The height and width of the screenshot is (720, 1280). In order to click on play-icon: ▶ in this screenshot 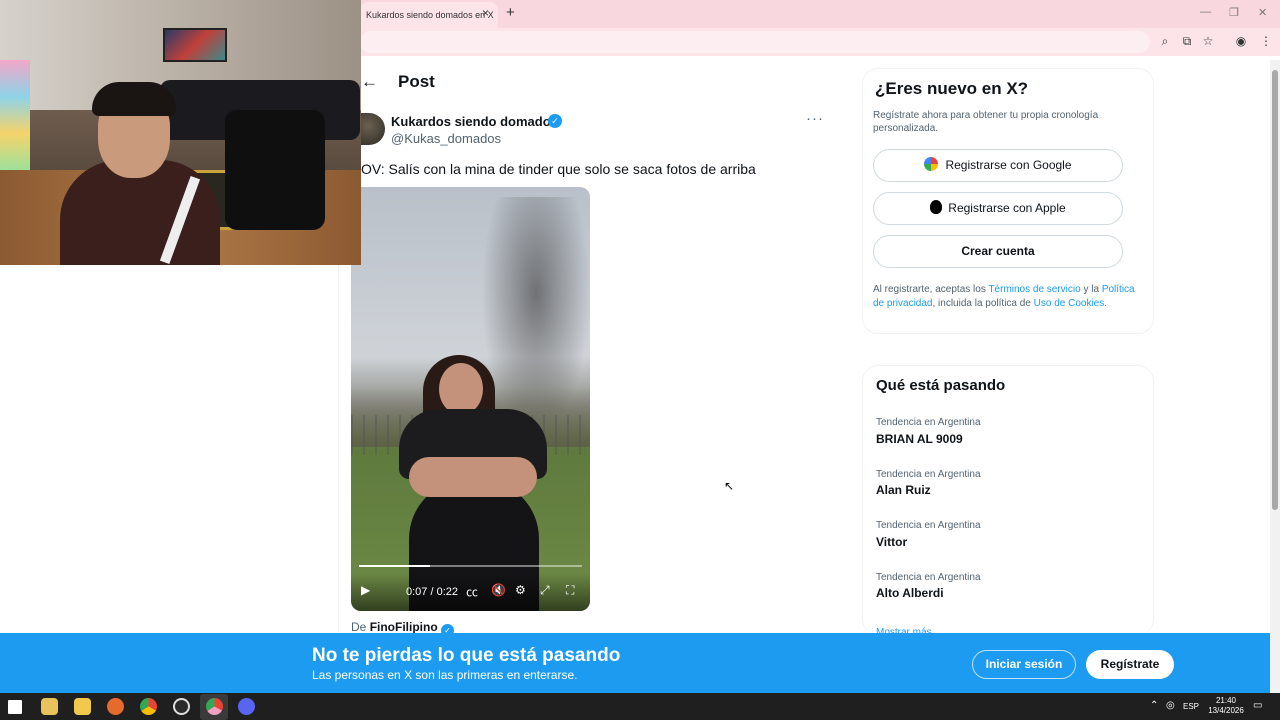, I will do `click(365, 590)`.